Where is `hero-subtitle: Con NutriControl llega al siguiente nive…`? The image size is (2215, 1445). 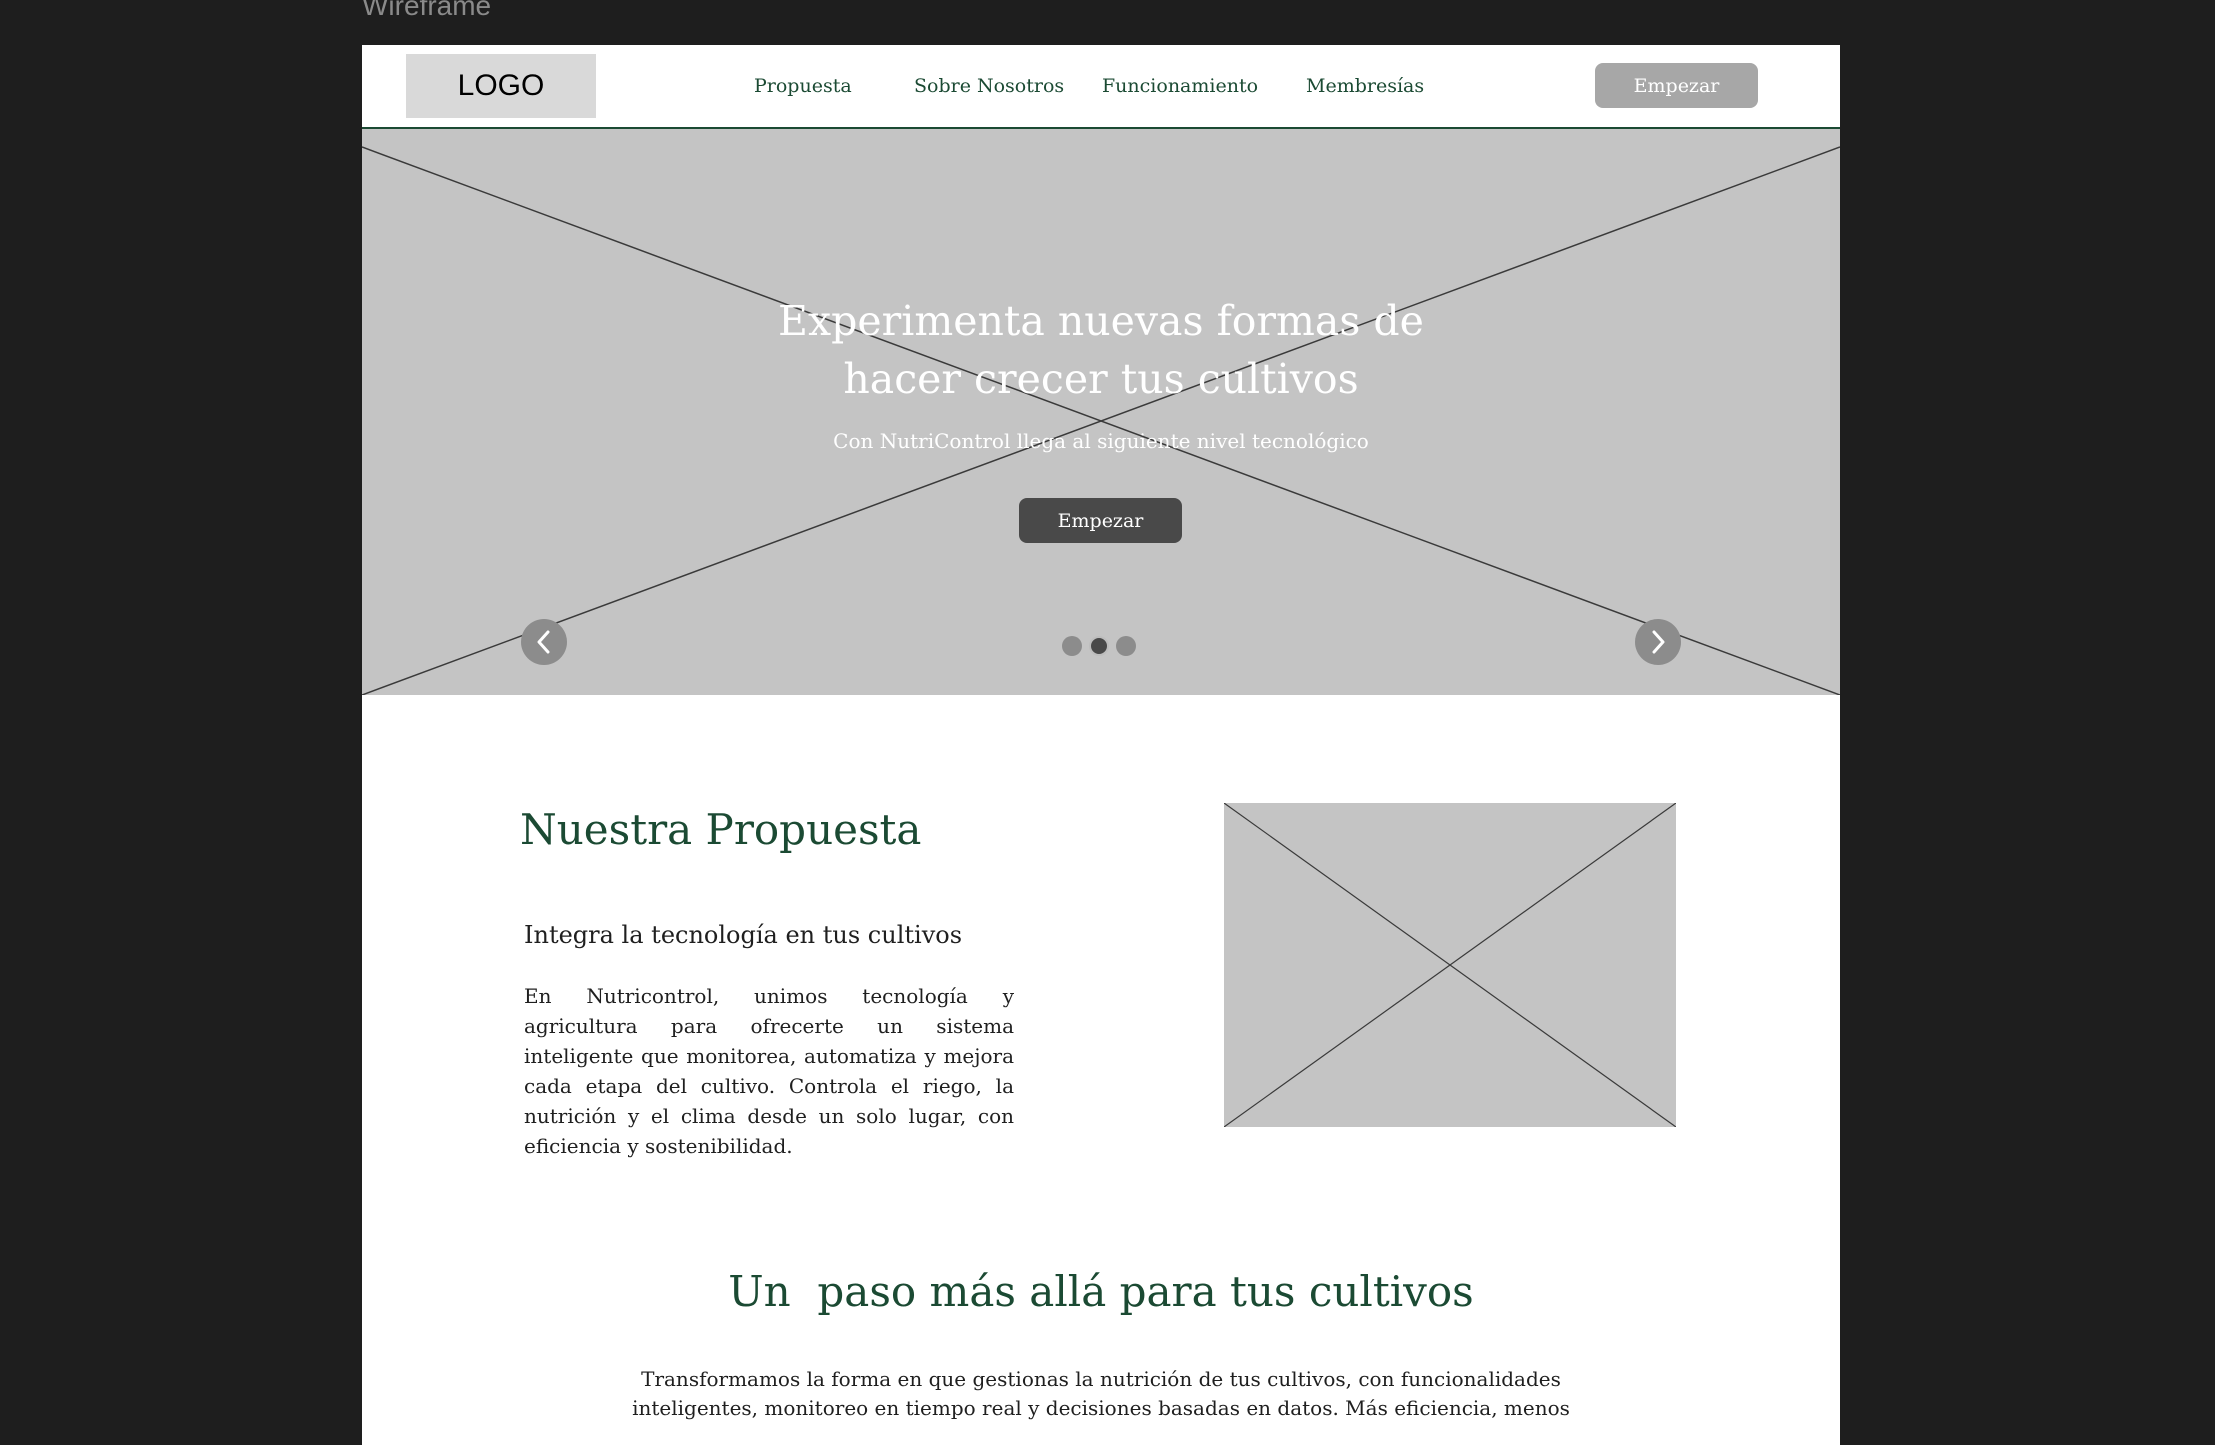 hero-subtitle: Con NutriControl llega al siguiente nive… is located at coordinates (1101, 441).